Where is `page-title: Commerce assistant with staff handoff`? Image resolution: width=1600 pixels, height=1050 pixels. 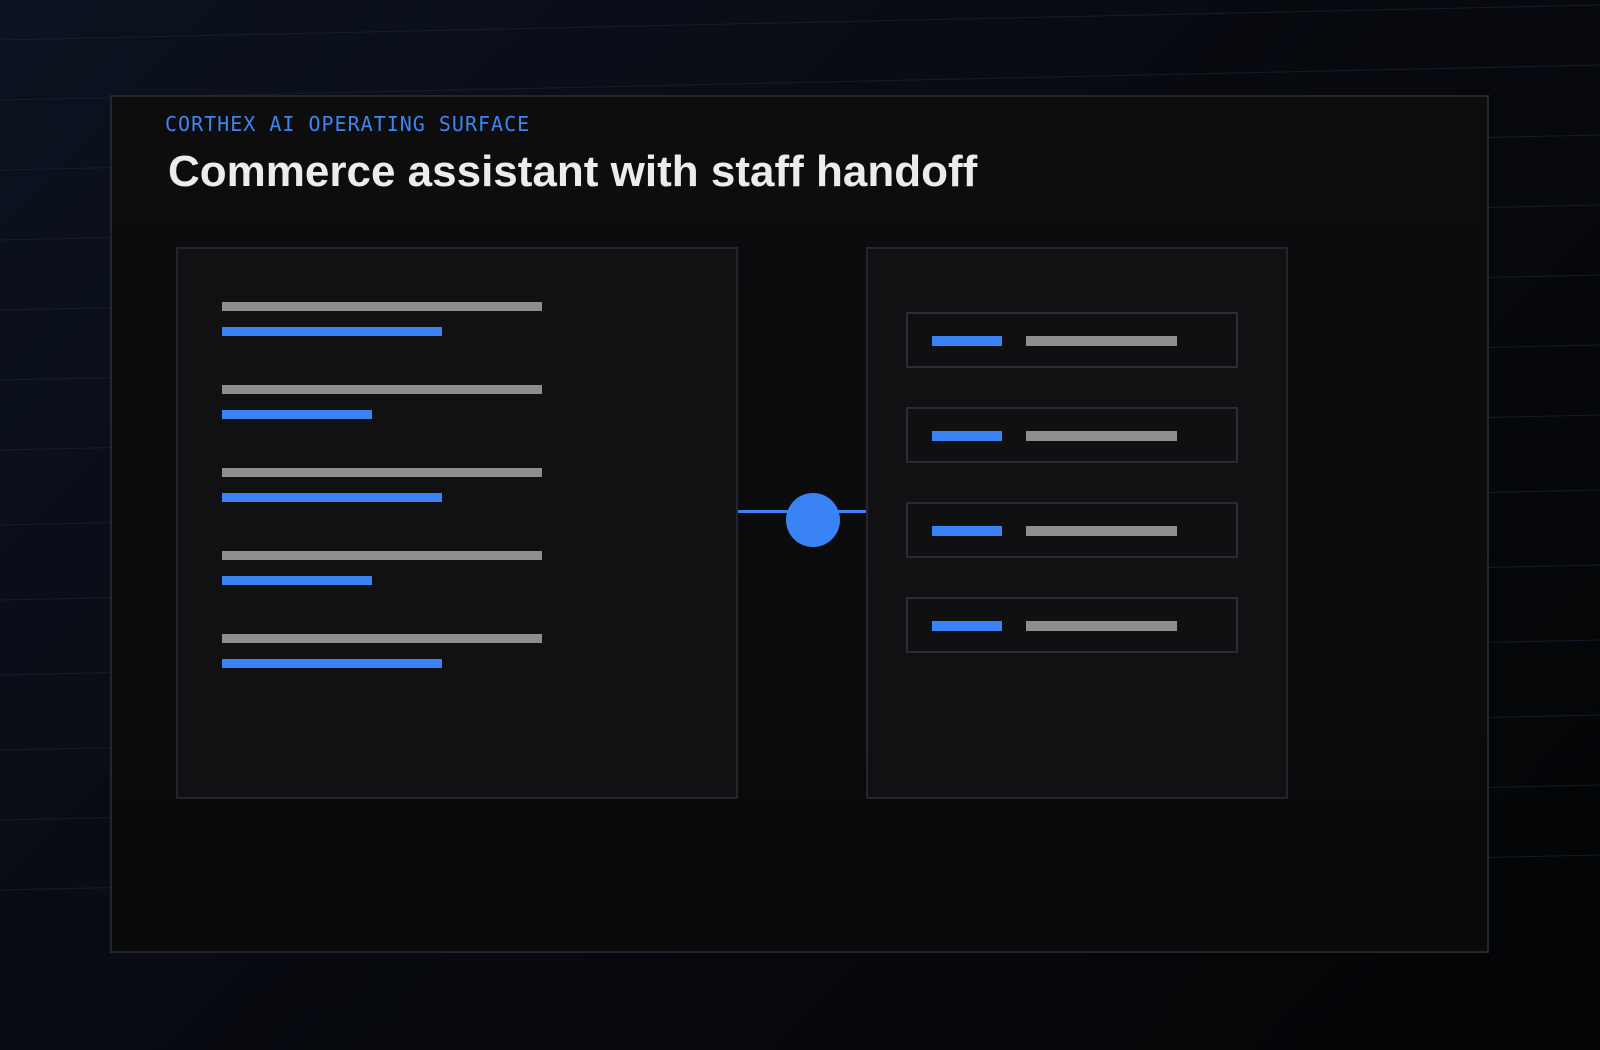 page-title: Commerce assistant with staff handoff is located at coordinates (573, 171).